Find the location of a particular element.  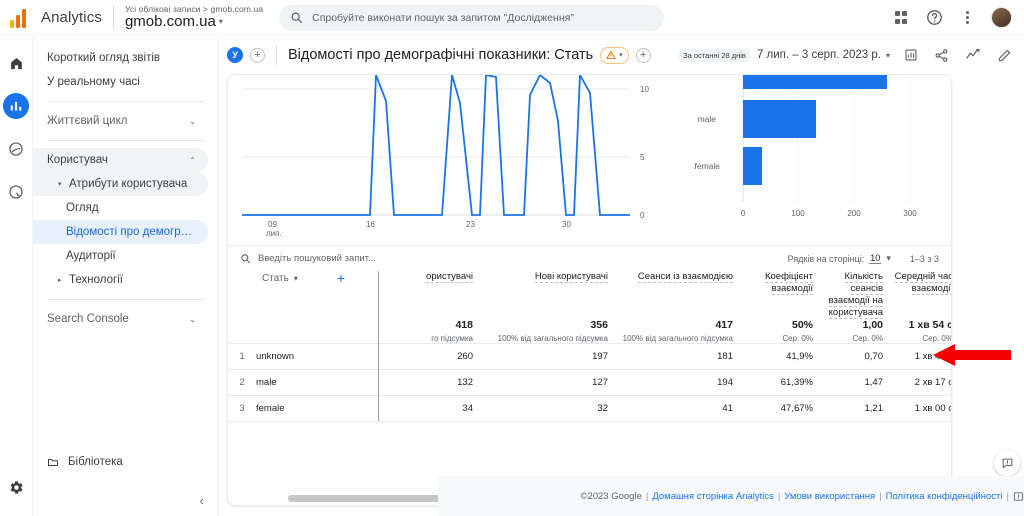

explore-icon is located at coordinates (16, 149).